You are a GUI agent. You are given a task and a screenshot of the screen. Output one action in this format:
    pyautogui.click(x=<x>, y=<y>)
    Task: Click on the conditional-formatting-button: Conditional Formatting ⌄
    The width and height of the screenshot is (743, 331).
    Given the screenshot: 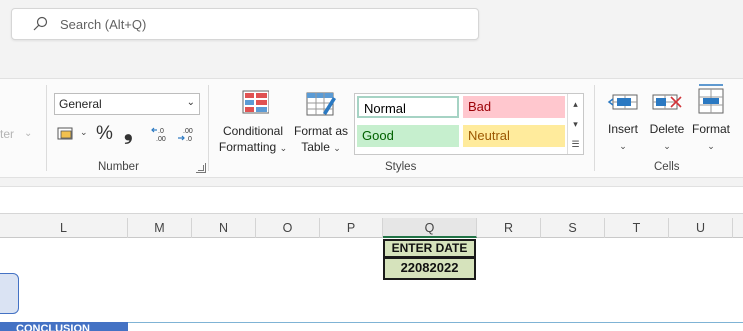 What is the action you would take?
    pyautogui.click(x=253, y=122)
    